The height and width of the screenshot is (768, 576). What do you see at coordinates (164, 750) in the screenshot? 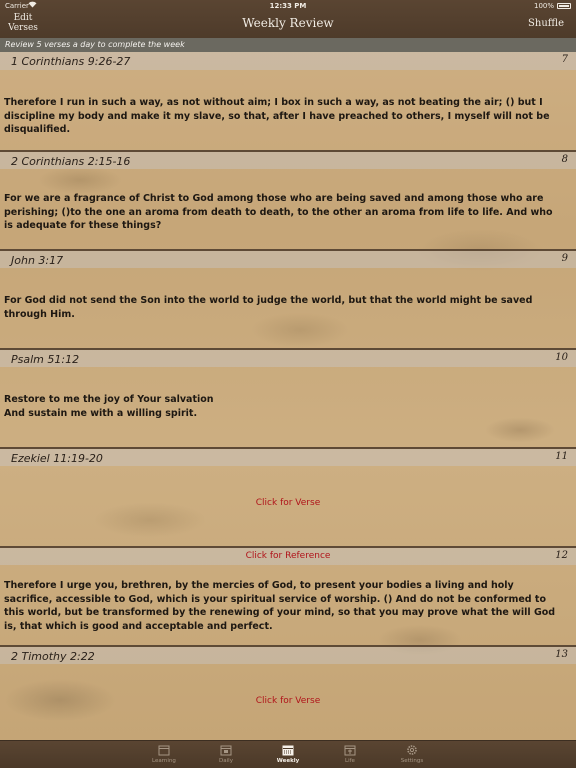
I see `calendar-icon` at bounding box center [164, 750].